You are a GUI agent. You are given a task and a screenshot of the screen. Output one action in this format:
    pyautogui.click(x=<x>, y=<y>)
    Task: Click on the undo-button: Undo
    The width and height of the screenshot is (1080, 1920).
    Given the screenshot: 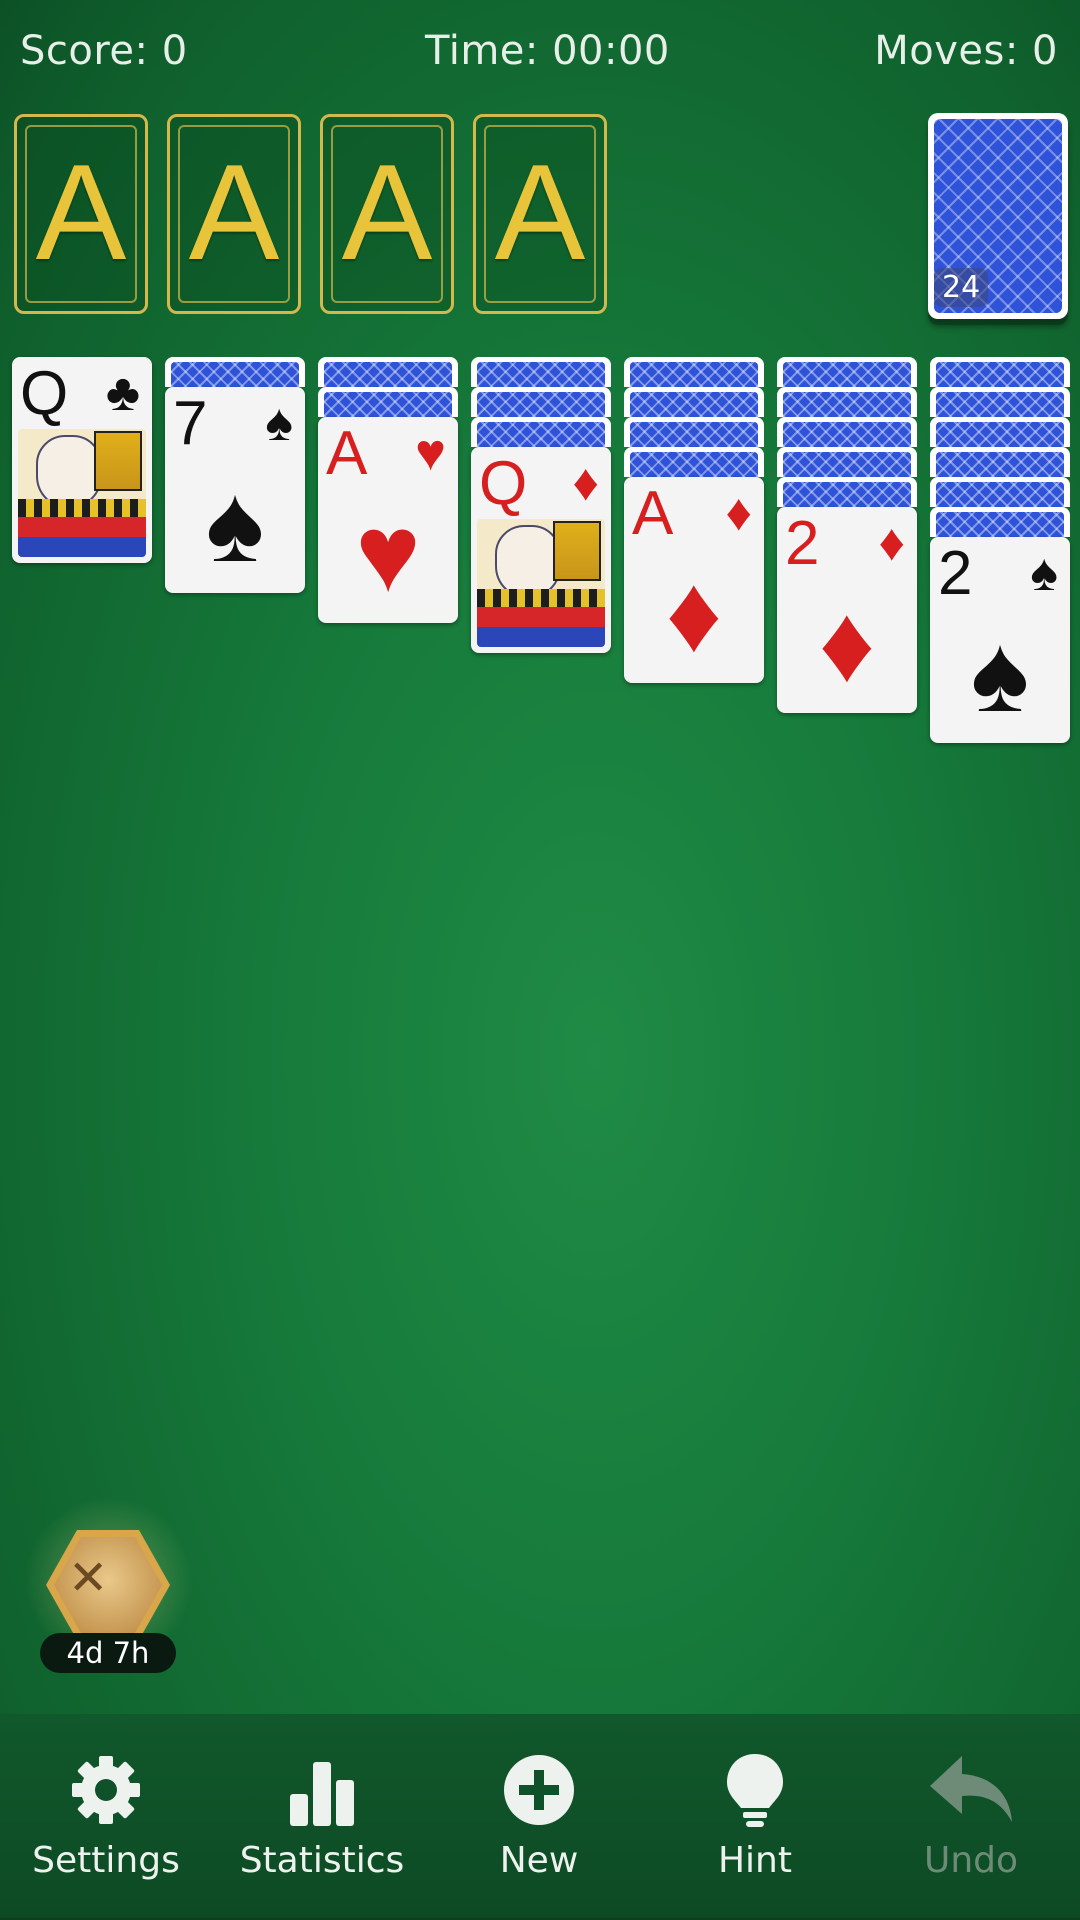 What is the action you would take?
    pyautogui.click(x=971, y=1815)
    